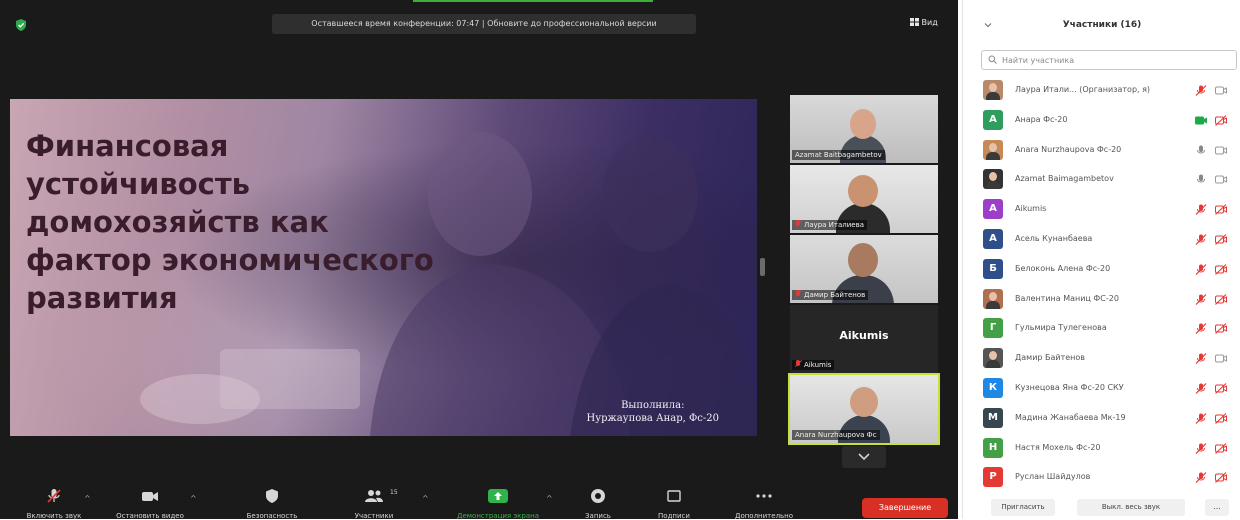 The height and width of the screenshot is (520, 1240). I want to click on slide-title-line: домохозяйств как, so click(177, 222).